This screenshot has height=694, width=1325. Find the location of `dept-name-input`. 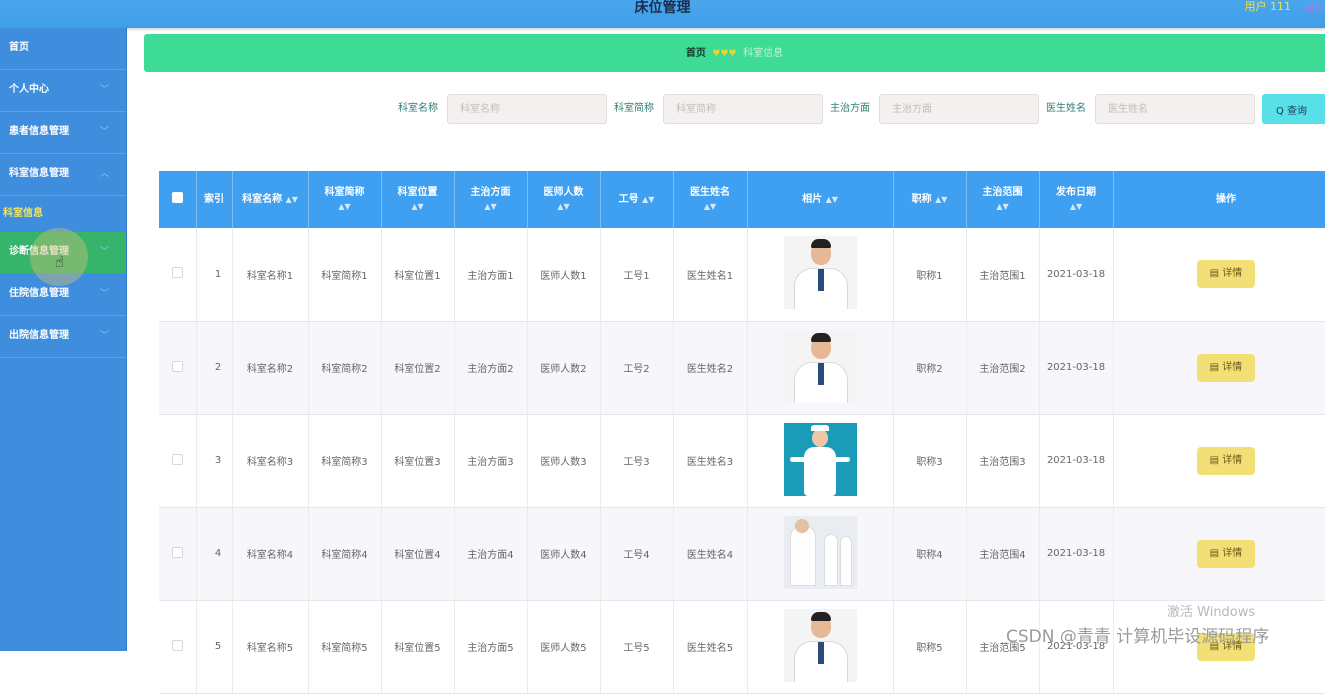

dept-name-input is located at coordinates (527, 109).